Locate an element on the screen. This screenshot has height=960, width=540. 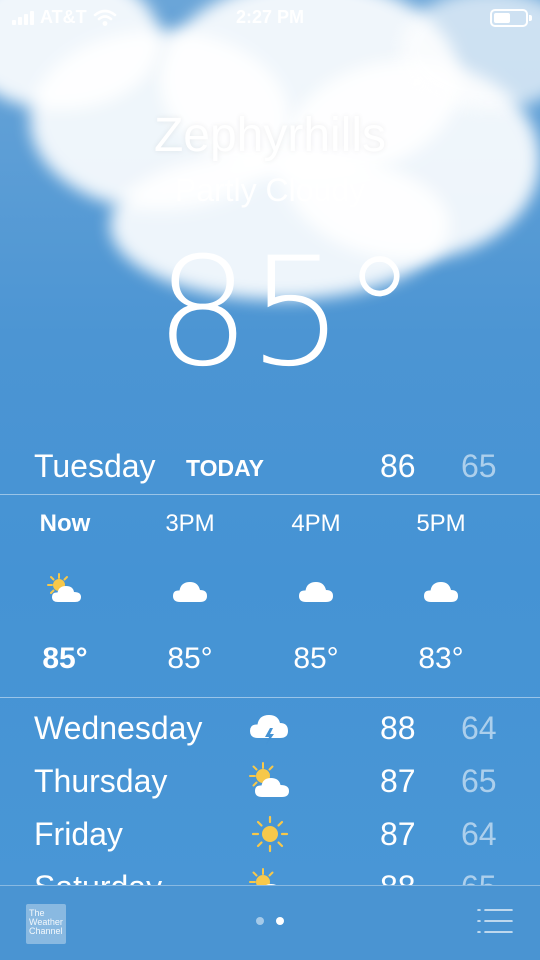
weather-channel-logo: The Weather Channel is located at coordinates (46, 924).